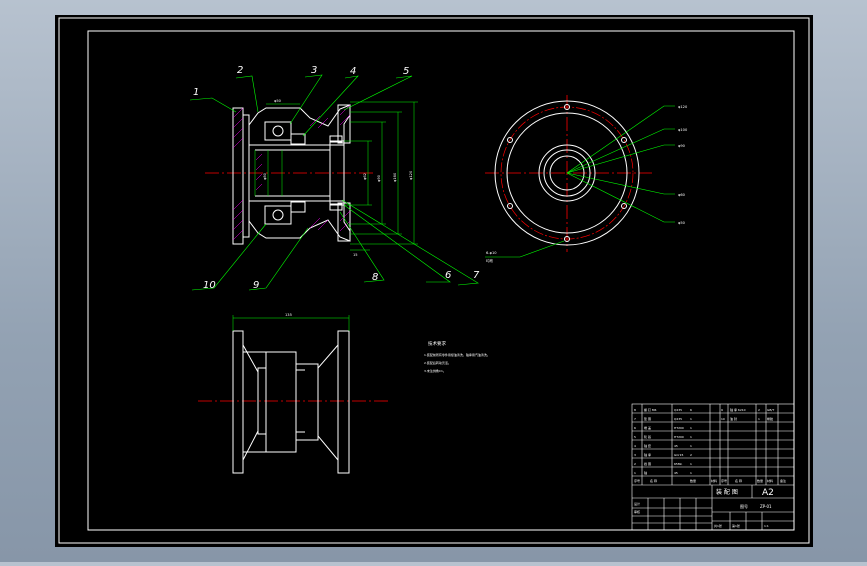 This screenshot has height=566, width=867. What do you see at coordinates (647, 436) in the screenshot?
I see `parts-cell-left-name: 轮 毂` at bounding box center [647, 436].